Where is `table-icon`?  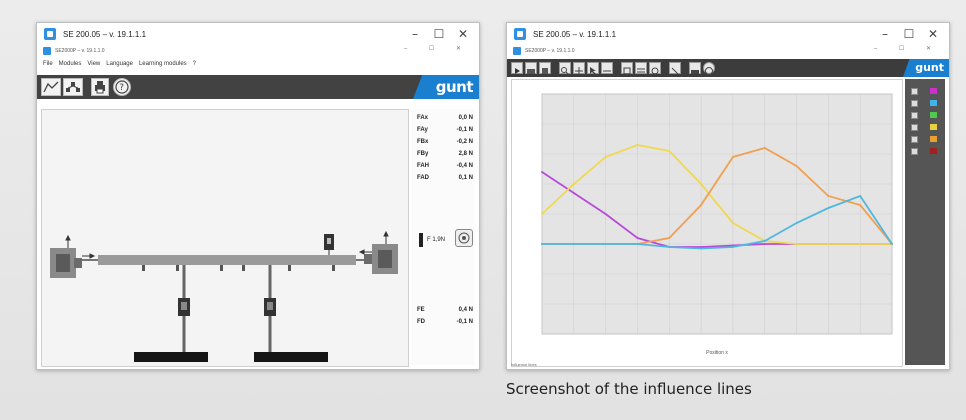
table-icon is located at coordinates (641, 70).